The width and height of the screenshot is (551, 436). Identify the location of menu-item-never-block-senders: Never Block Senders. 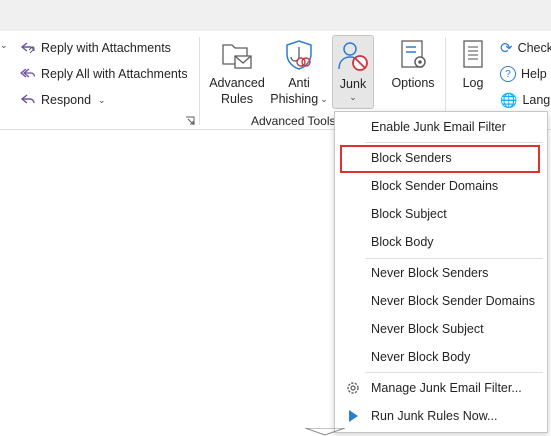
(441, 273).